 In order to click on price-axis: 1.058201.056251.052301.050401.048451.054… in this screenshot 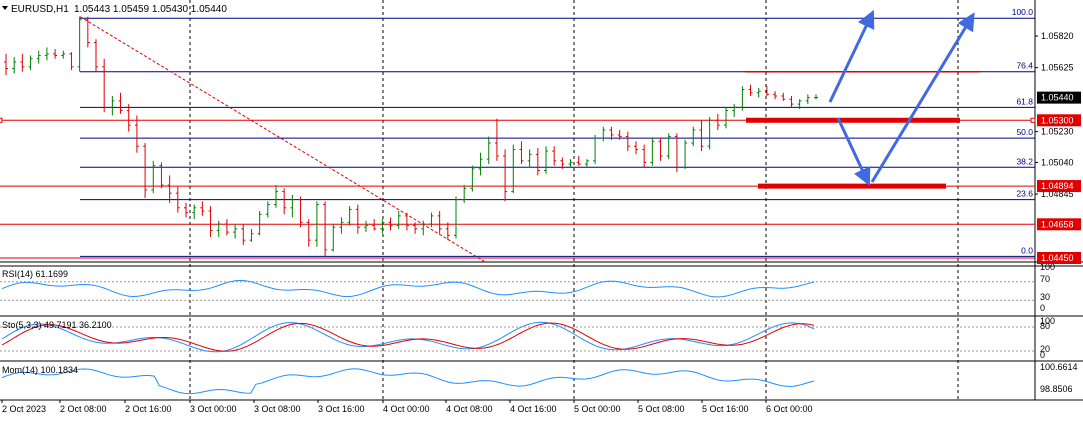, I will do `click(1058, 147)`.